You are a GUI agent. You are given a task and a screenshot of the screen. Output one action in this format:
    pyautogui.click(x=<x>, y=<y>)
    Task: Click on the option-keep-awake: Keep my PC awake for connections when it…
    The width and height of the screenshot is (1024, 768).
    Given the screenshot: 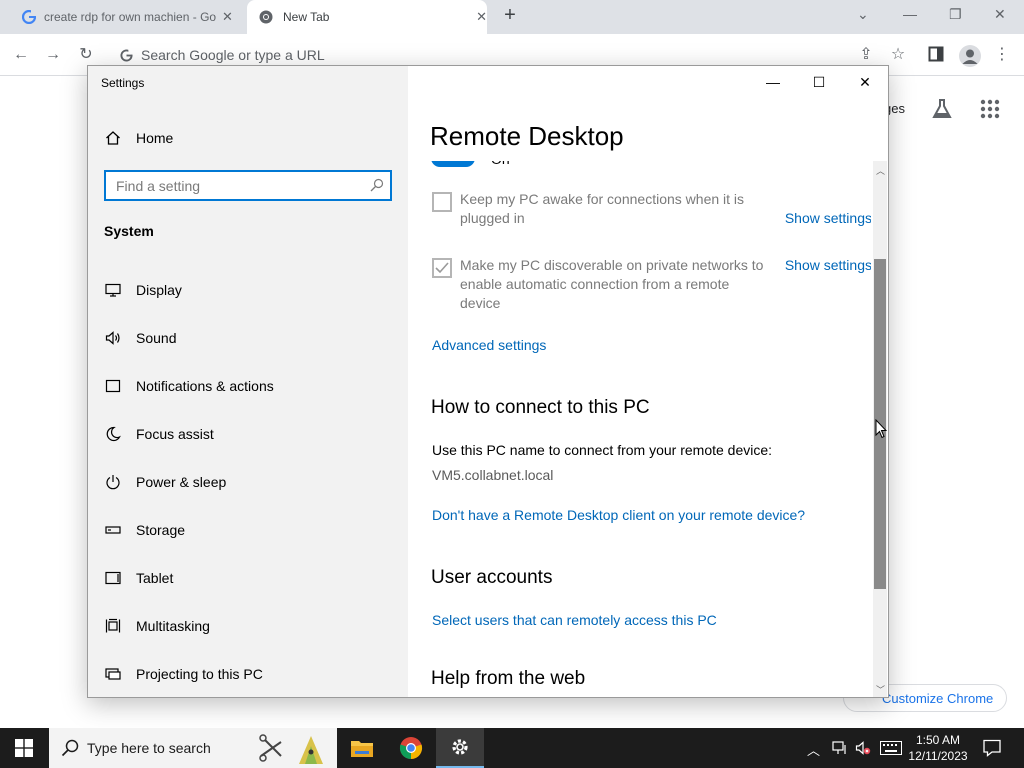 What is the action you would take?
    pyautogui.click(x=651, y=210)
    